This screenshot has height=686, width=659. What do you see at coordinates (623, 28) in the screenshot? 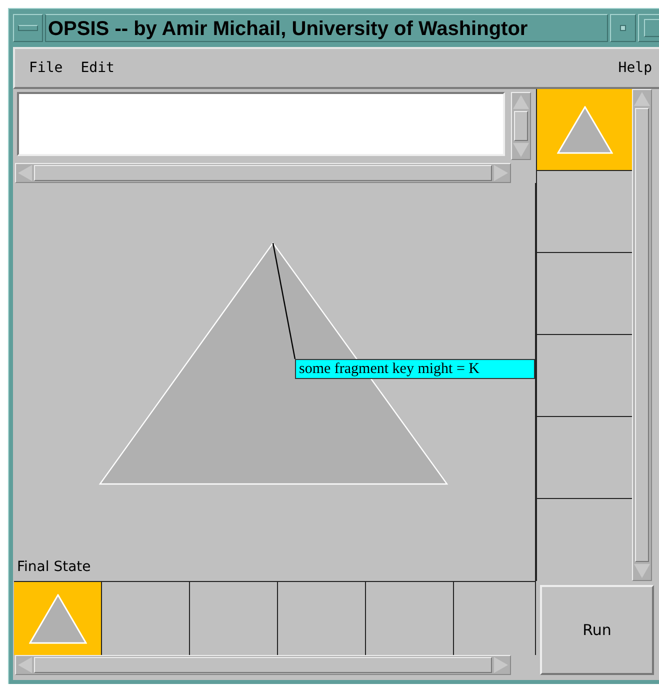
I see `minimize-button` at bounding box center [623, 28].